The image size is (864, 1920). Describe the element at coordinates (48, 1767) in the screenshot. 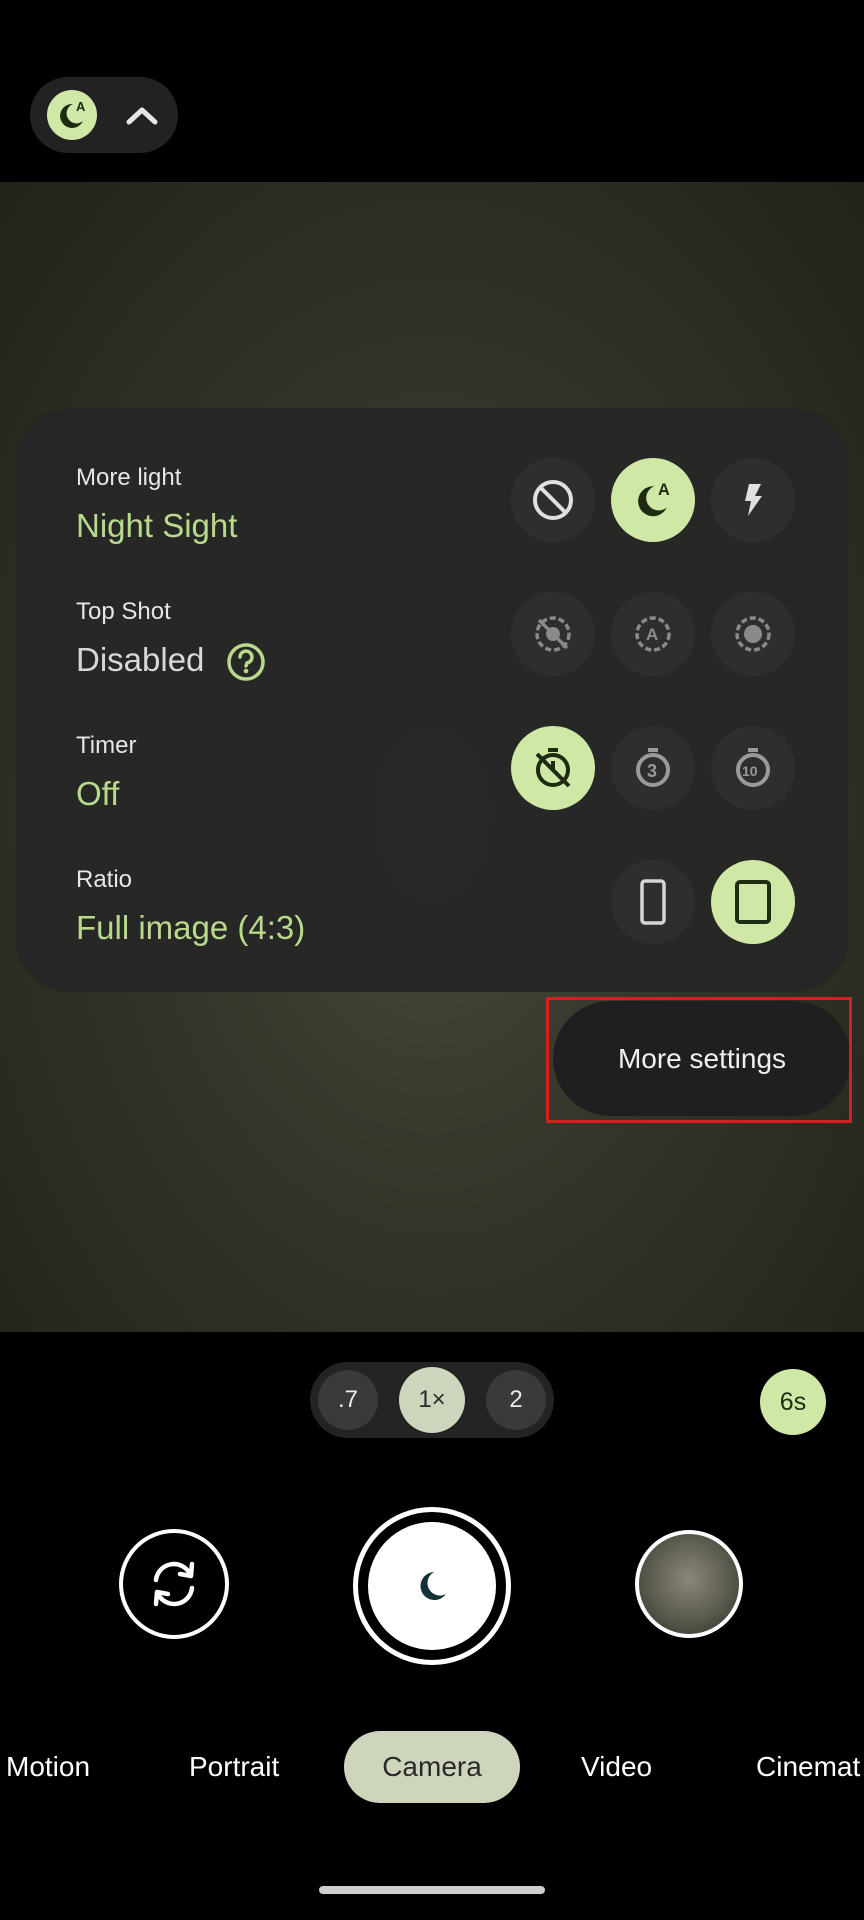

I see `mode-motion: Motion` at that location.